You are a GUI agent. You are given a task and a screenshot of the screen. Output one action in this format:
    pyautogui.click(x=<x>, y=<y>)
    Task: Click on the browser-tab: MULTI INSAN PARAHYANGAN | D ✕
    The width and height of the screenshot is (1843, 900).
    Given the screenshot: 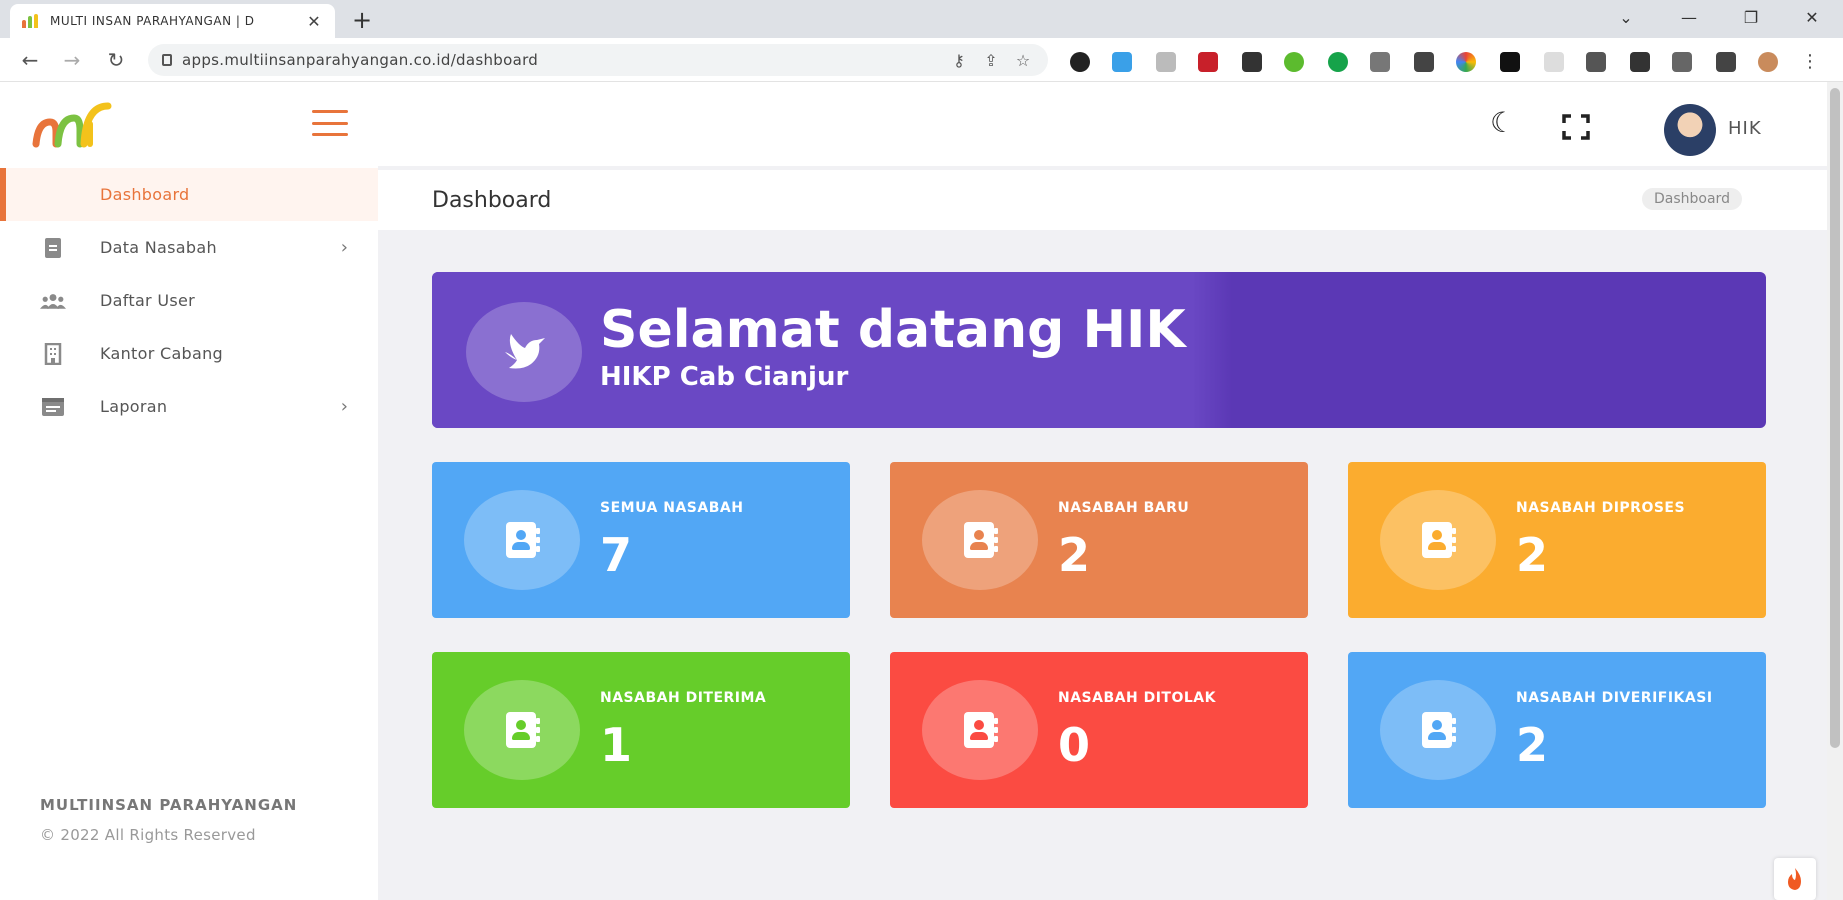 What is the action you would take?
    pyautogui.click(x=172, y=21)
    